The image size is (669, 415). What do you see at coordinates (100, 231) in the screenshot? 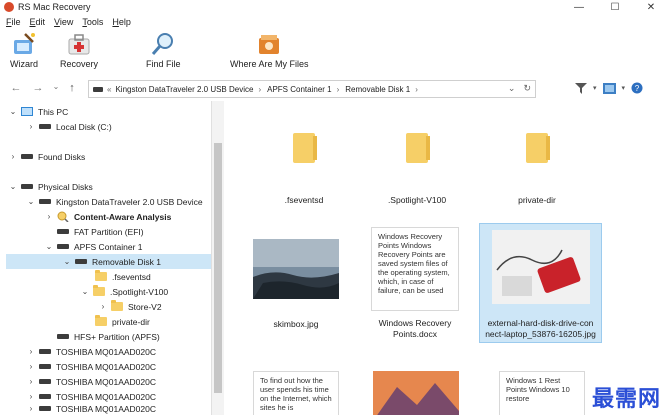
I see `tree-item-fat-partition: FAT Partition (EFI)` at bounding box center [100, 231].